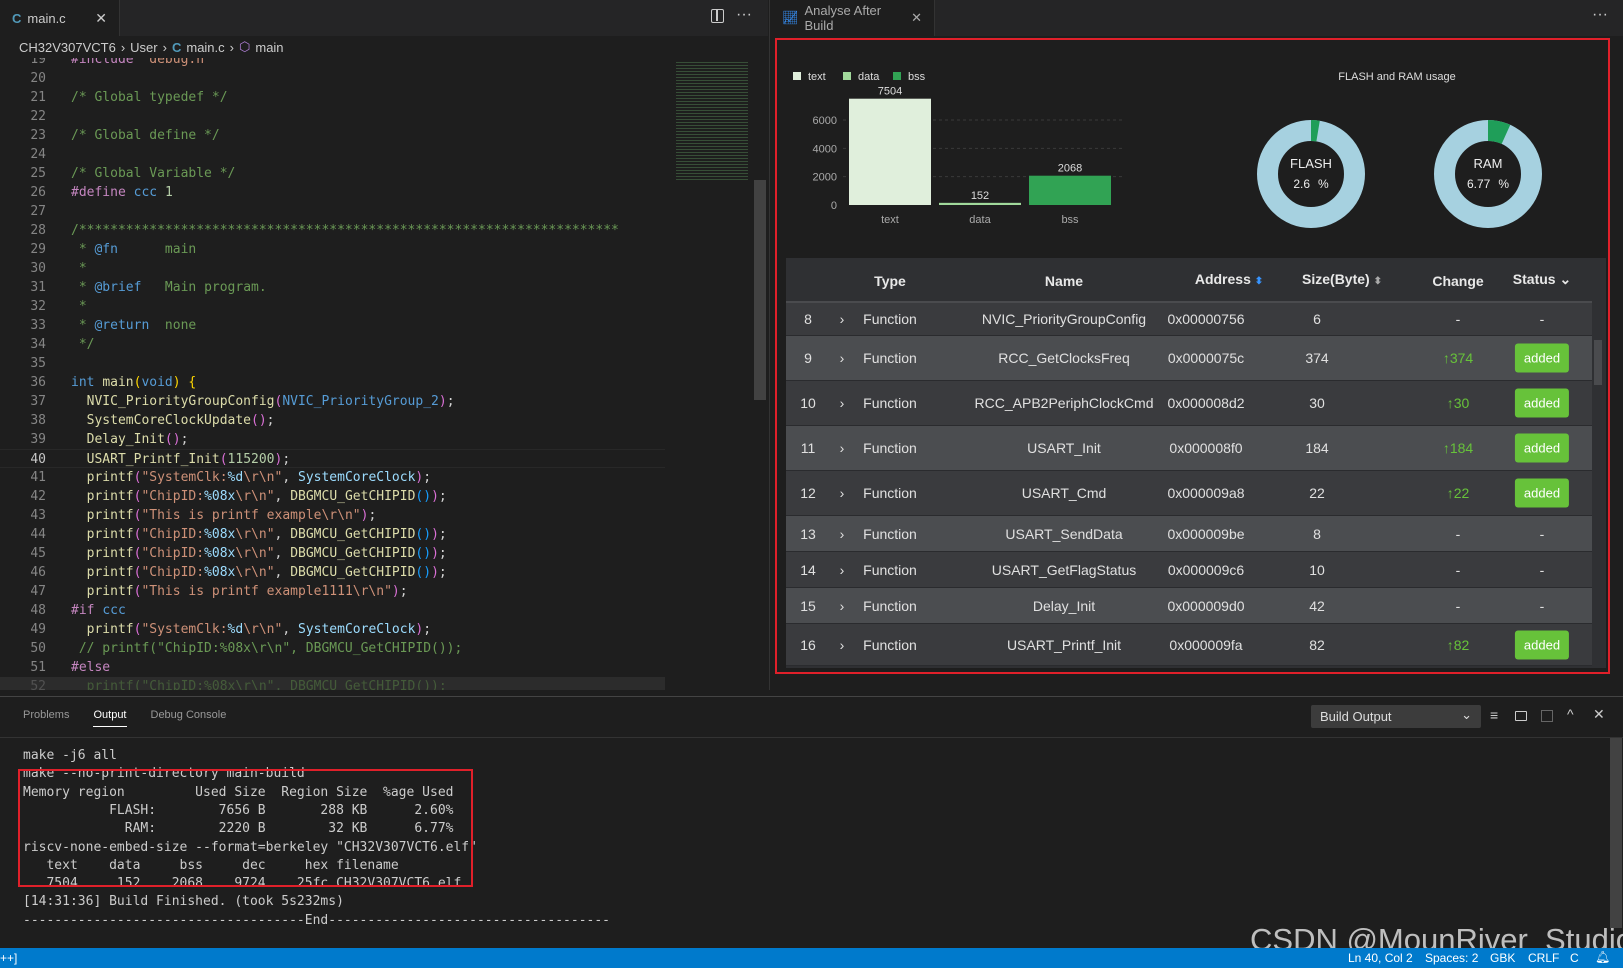 Image resolution: width=1623 pixels, height=968 pixels. Describe the element at coordinates (67, 47) in the screenshot. I see `breadcrumb-project: CH32V307VCT6` at that location.